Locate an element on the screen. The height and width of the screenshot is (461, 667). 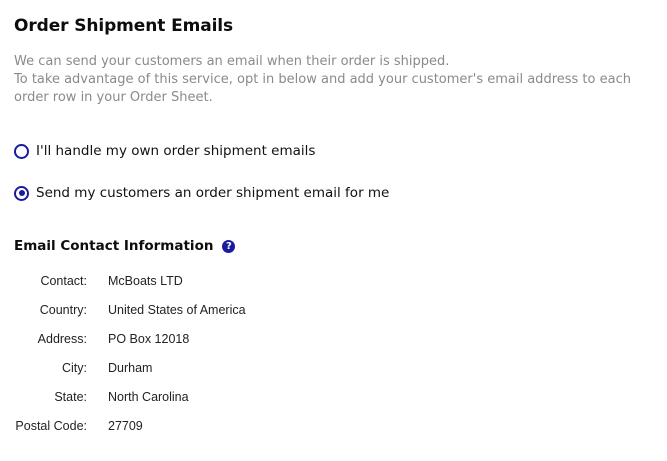
contact-section-heading: Email Contact Information ? is located at coordinates (125, 246).